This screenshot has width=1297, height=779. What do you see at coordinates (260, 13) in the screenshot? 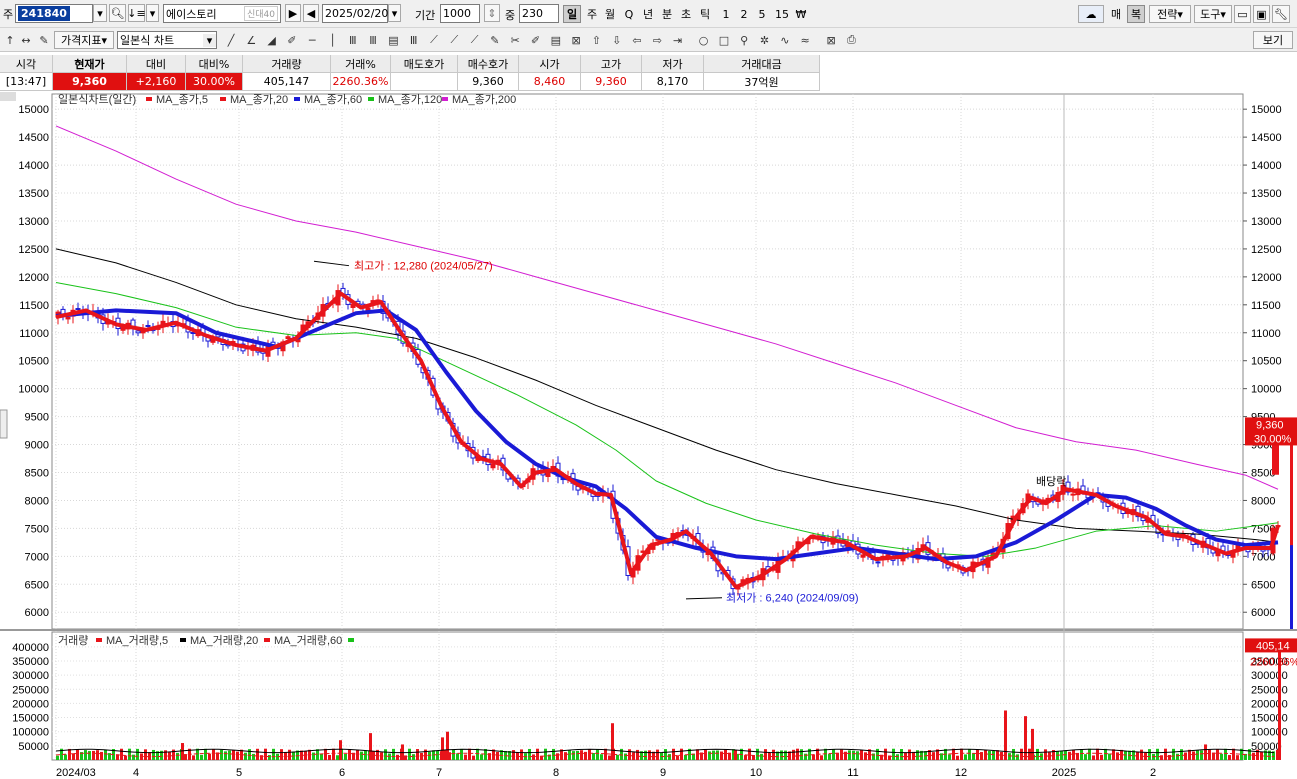
I see `credit-badge: 신대40` at bounding box center [260, 13].